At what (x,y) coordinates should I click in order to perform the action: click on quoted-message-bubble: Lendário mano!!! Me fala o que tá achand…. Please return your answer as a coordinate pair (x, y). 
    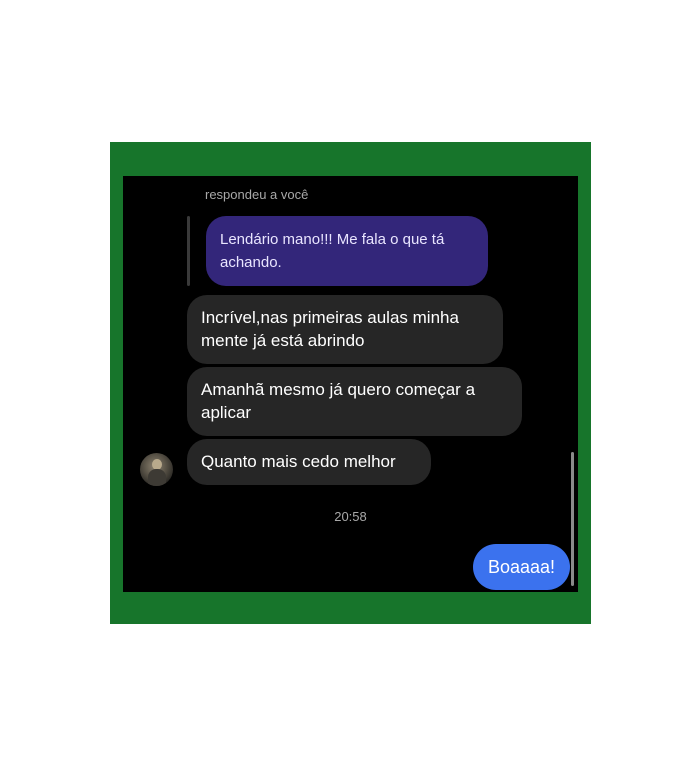
    Looking at the image, I should click on (347, 251).